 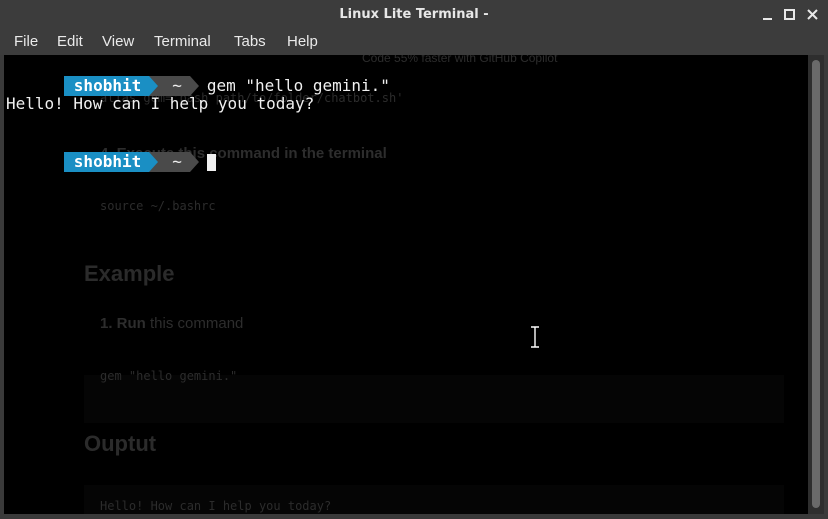 I want to click on ghost-output-heading: Ouptut, so click(x=120, y=443).